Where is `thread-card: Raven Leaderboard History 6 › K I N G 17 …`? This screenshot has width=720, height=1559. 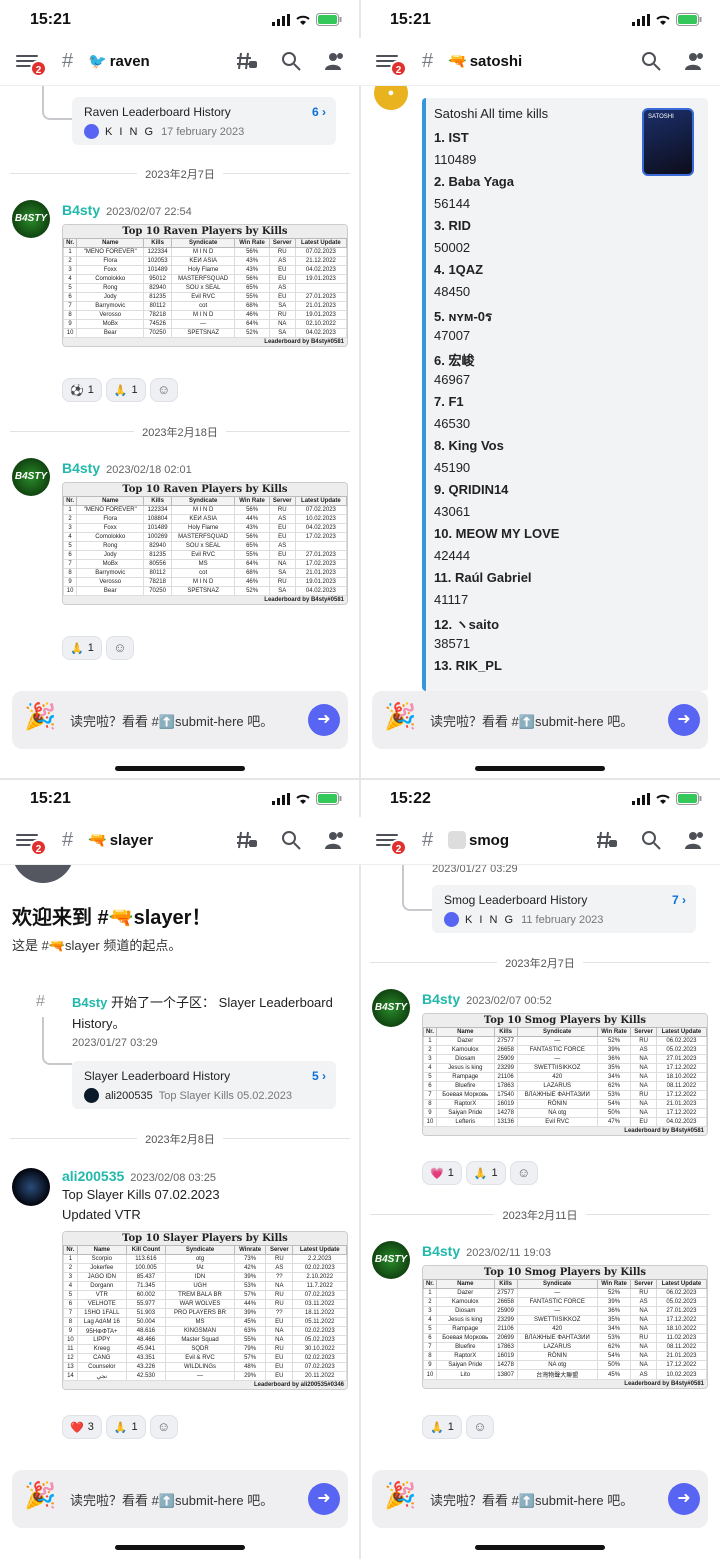 thread-card: Raven Leaderboard History 6 › K I N G 17 … is located at coordinates (204, 121).